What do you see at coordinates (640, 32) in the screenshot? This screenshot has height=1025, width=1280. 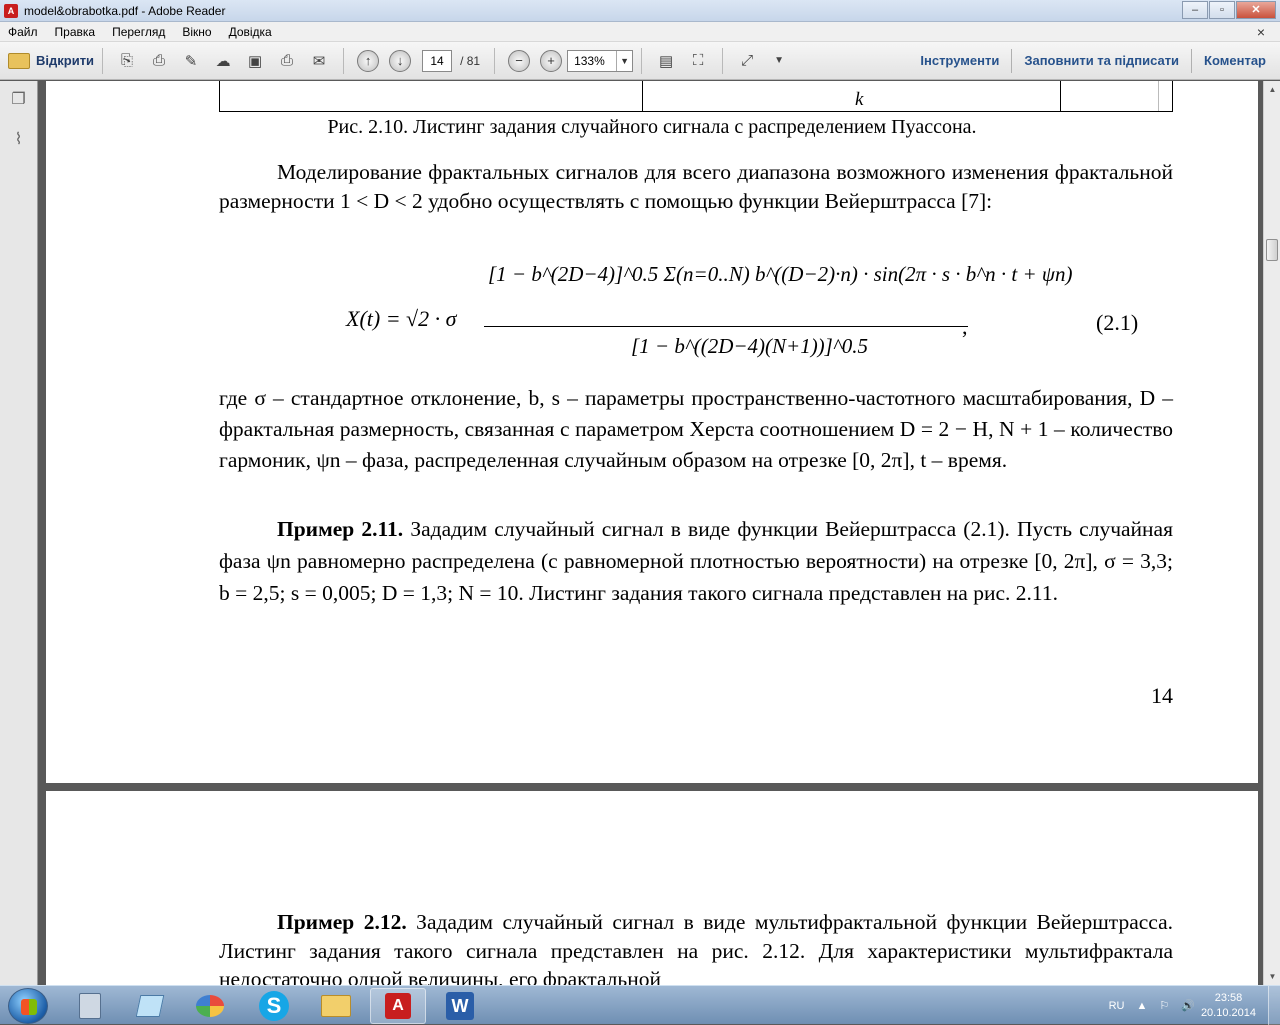 I see `menu-bar: Файл Правка Перегляд Вікно Довідка ×` at bounding box center [640, 32].